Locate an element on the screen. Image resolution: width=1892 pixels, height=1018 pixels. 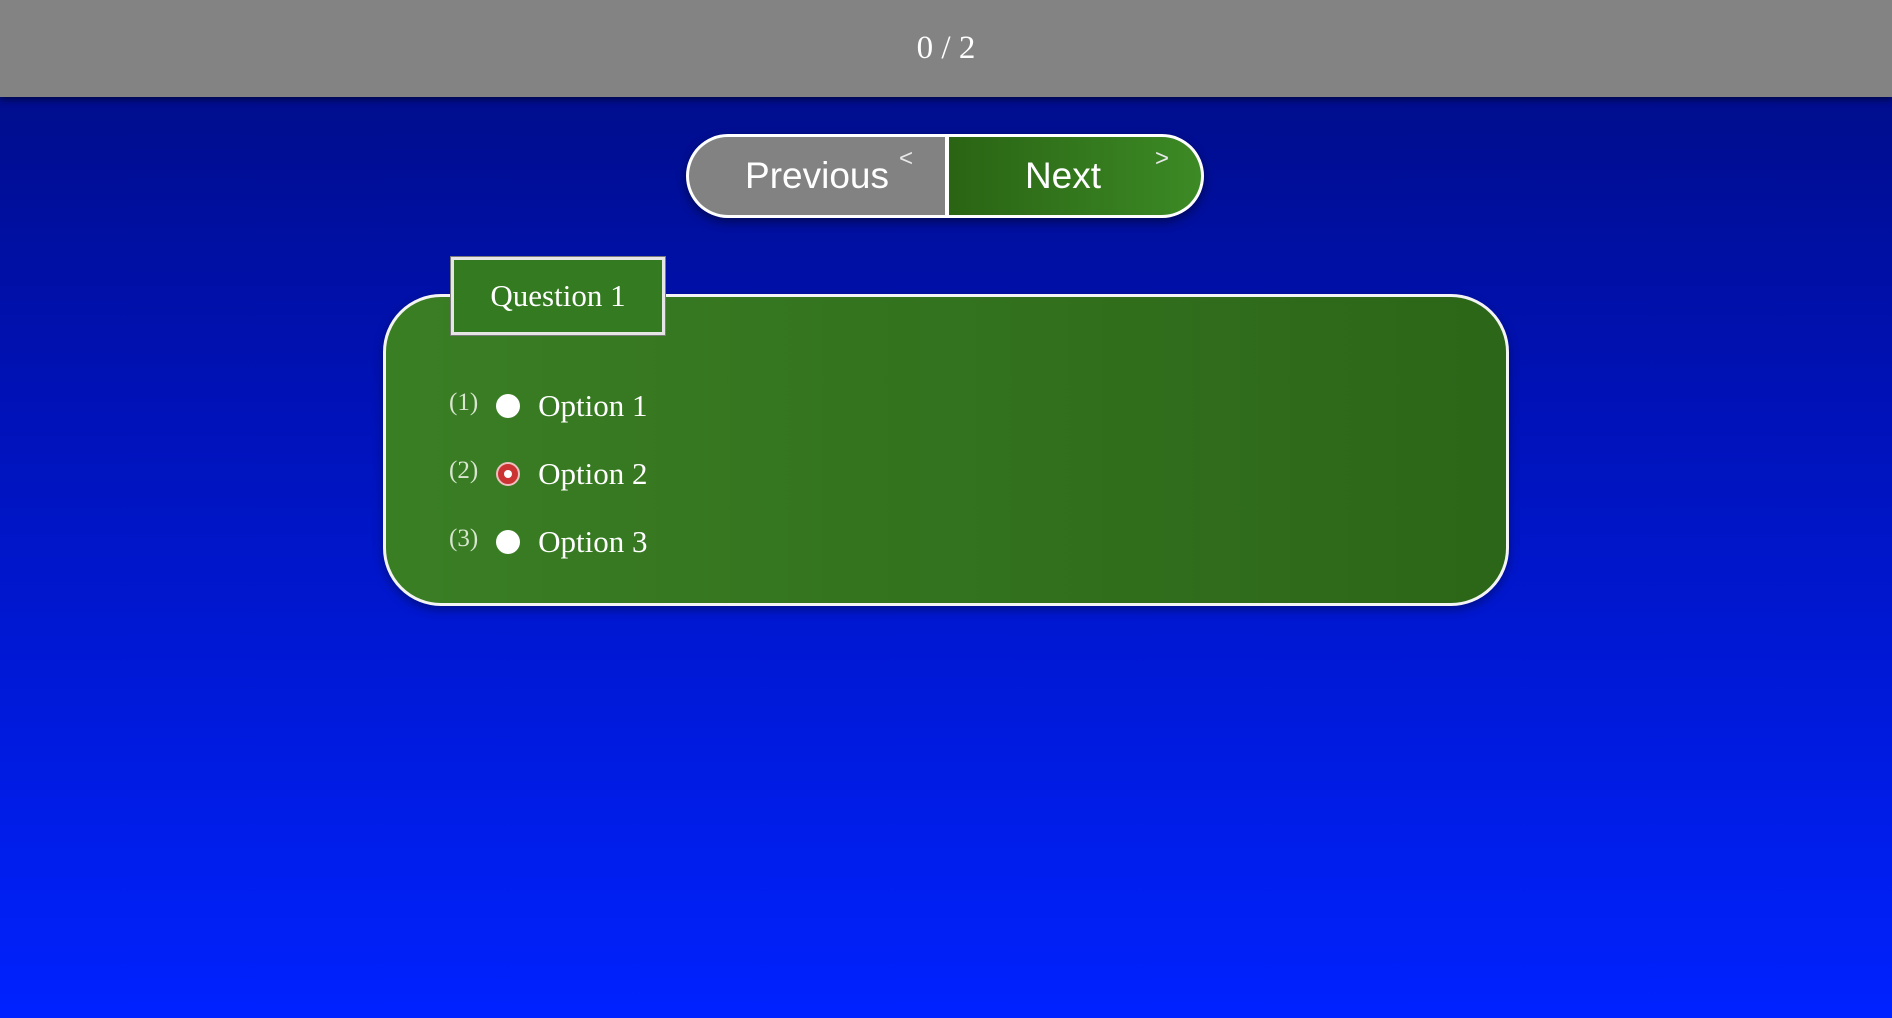
option-label: Option 2 is located at coordinates (592, 474).